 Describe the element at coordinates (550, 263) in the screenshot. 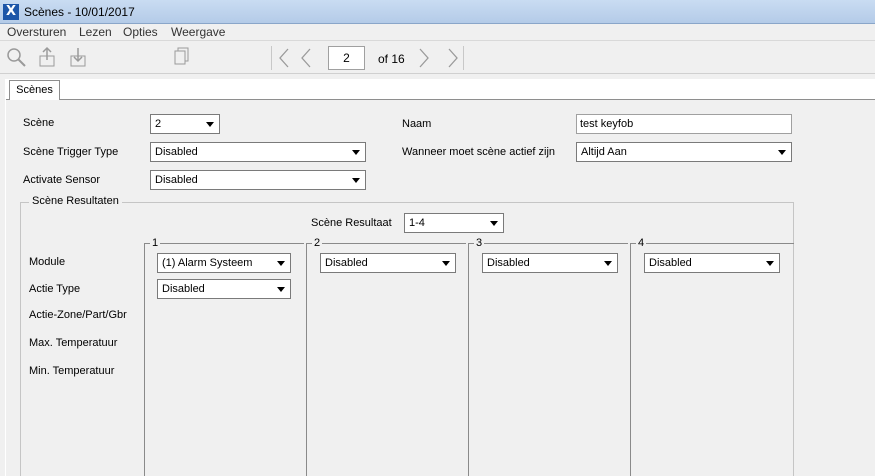

I see `column-3-module-select: Disabled` at that location.